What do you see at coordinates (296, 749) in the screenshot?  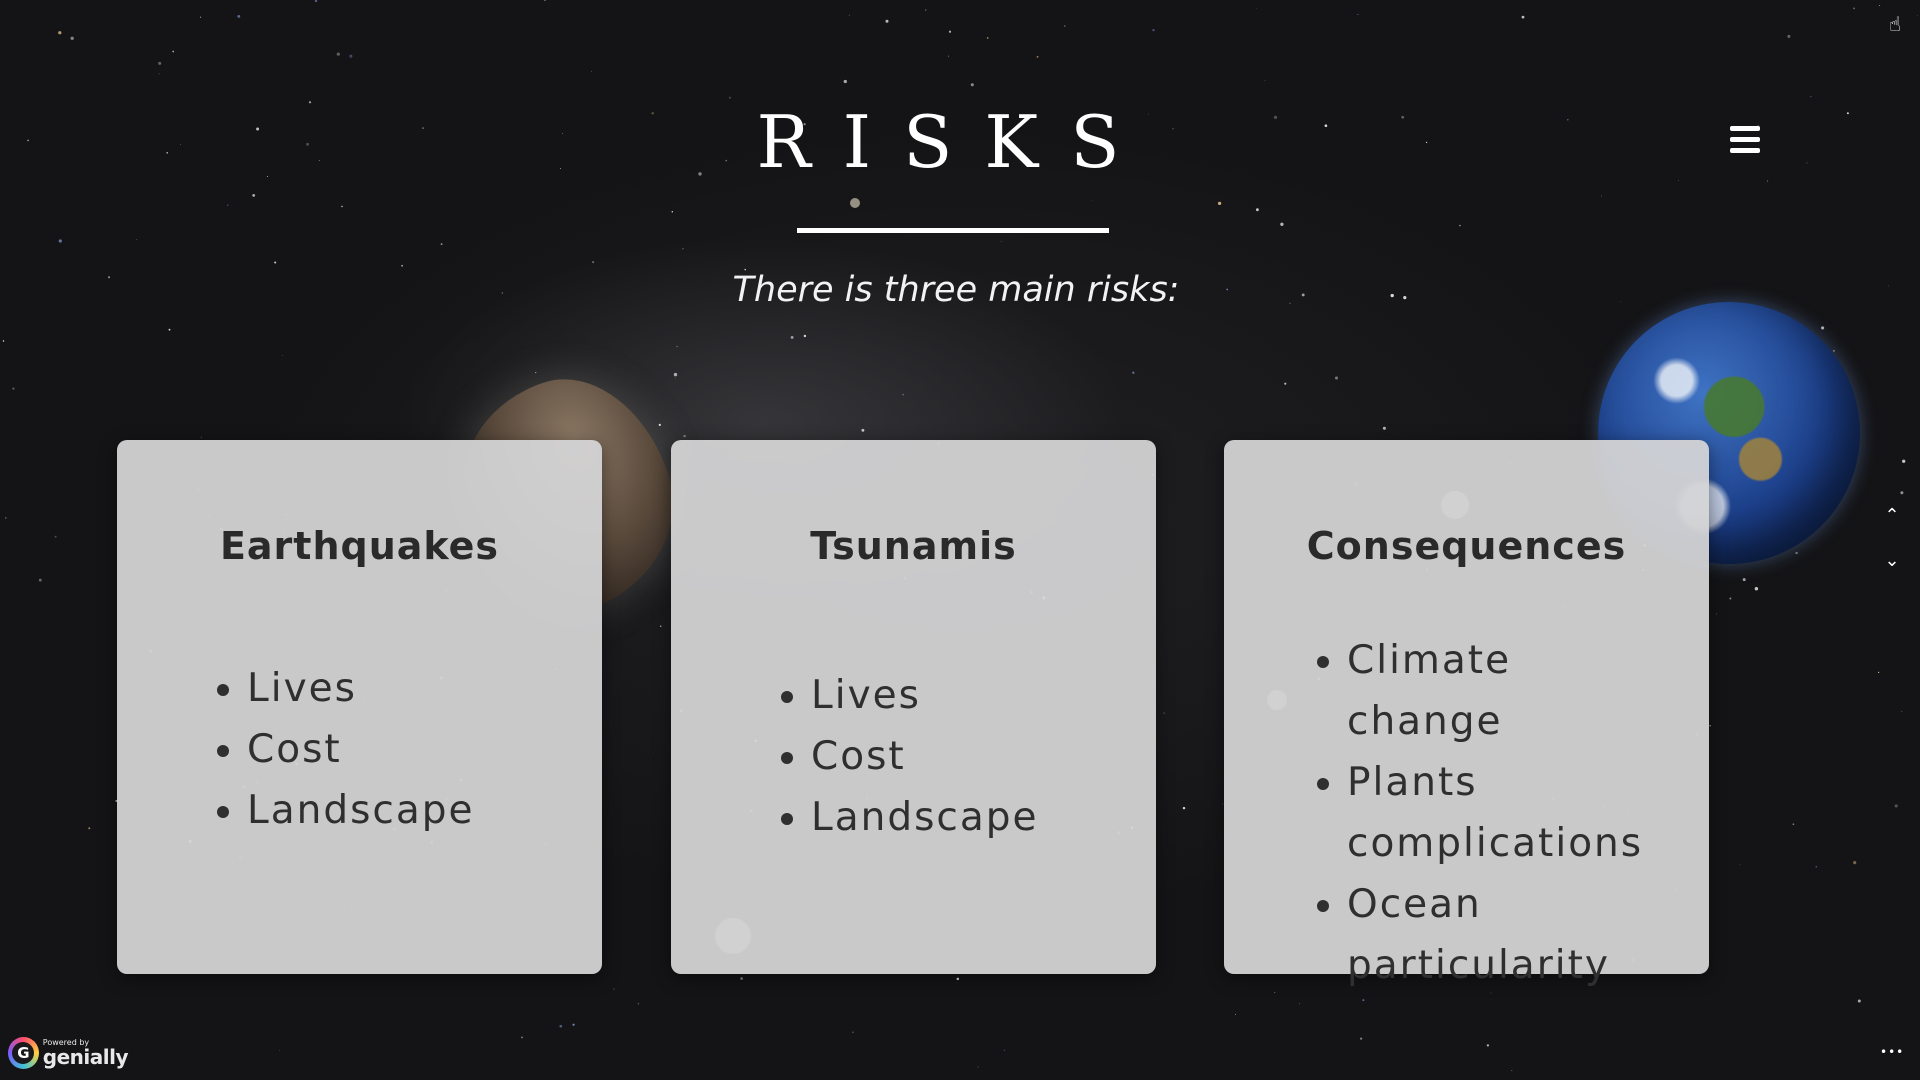 I see `card-list: Lives Cost Landscape` at bounding box center [296, 749].